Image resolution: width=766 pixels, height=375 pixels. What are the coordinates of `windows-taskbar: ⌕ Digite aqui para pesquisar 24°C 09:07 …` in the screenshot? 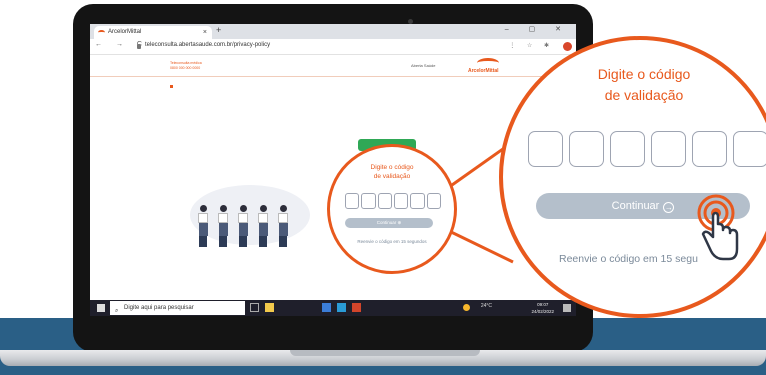 It's located at (333, 308).